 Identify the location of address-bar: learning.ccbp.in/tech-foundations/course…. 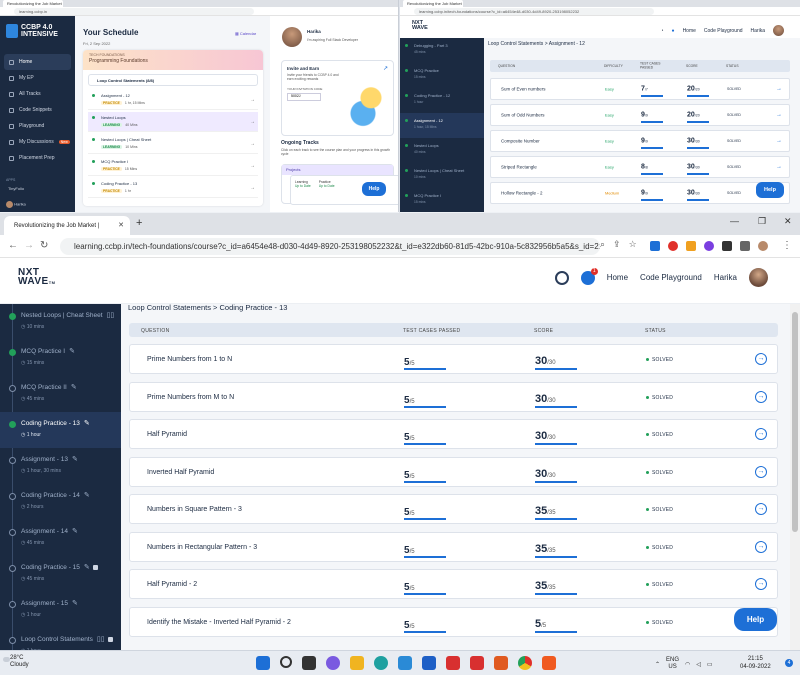
(600, 11).